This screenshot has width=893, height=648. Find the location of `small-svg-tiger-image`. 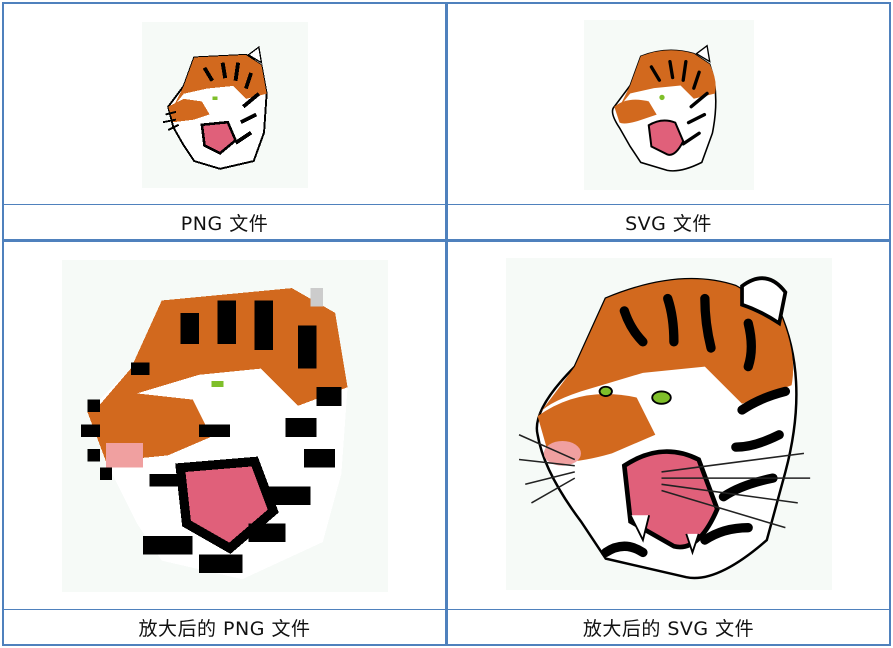

small-svg-tiger-image is located at coordinates (669, 105).